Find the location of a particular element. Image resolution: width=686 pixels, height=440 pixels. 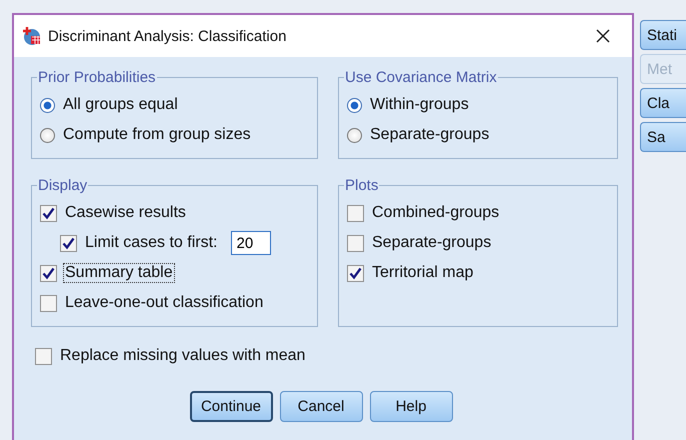

checkbox-label: Separate-groups is located at coordinates (432, 243).